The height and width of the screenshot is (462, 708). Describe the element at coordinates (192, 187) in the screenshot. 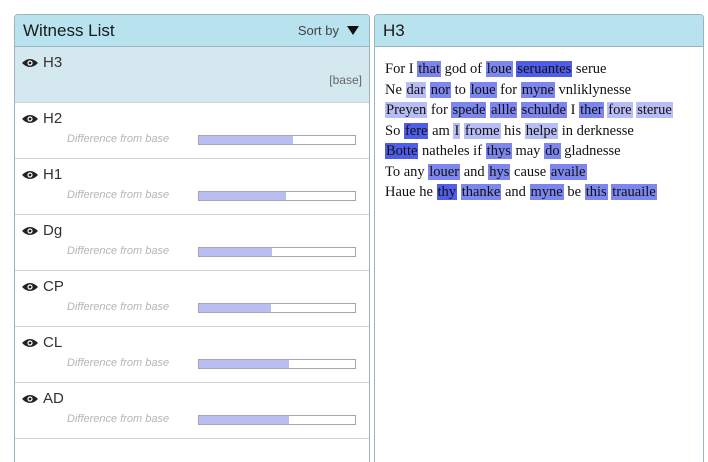

I see `witness-row-h1: H1 Difference from base` at that location.